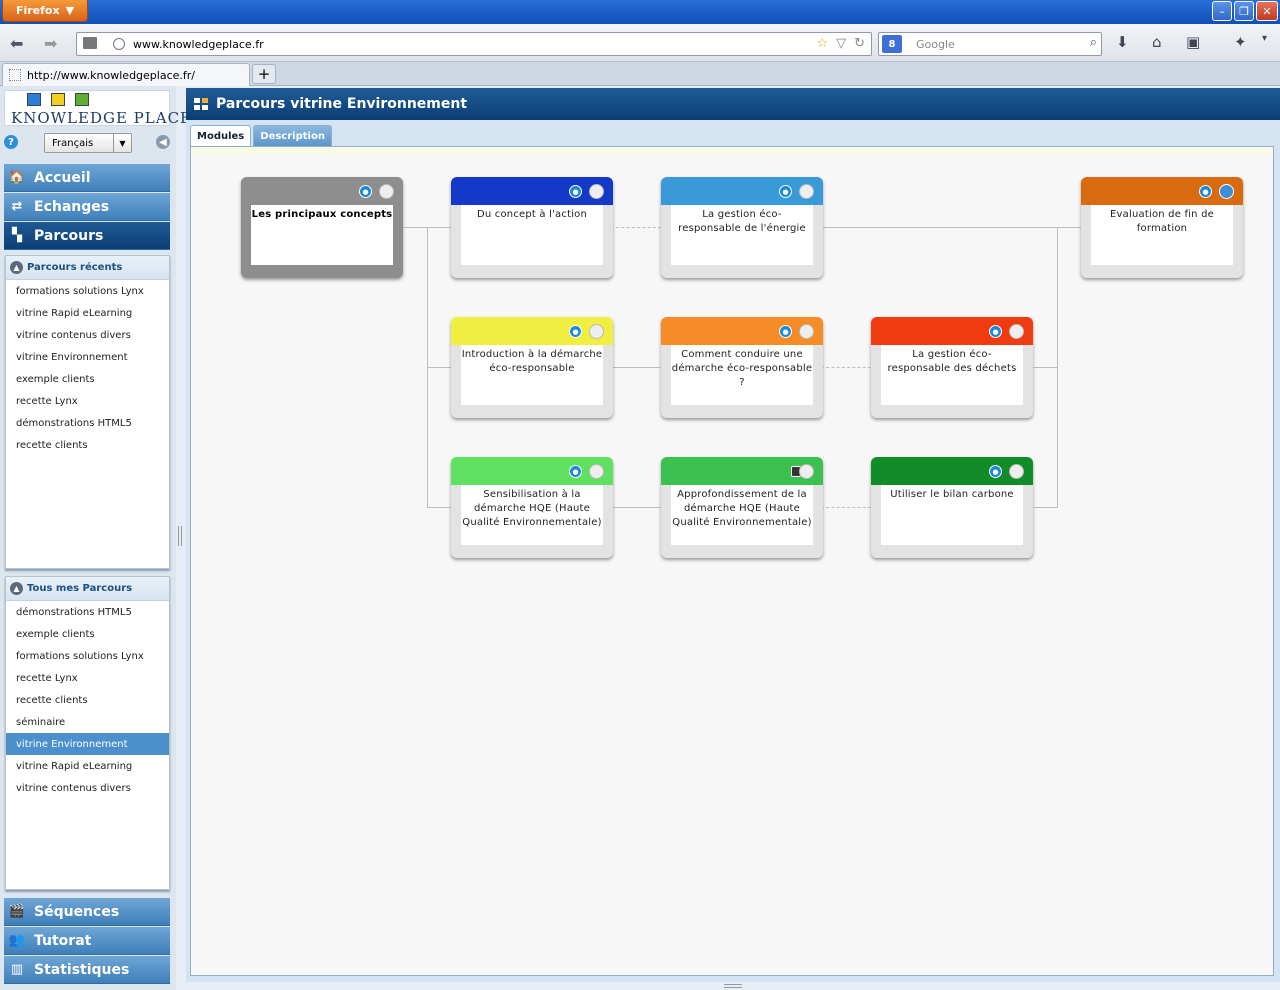 This screenshot has width=1280, height=990. I want to click on search-icon: ⌕, so click(1093, 42).